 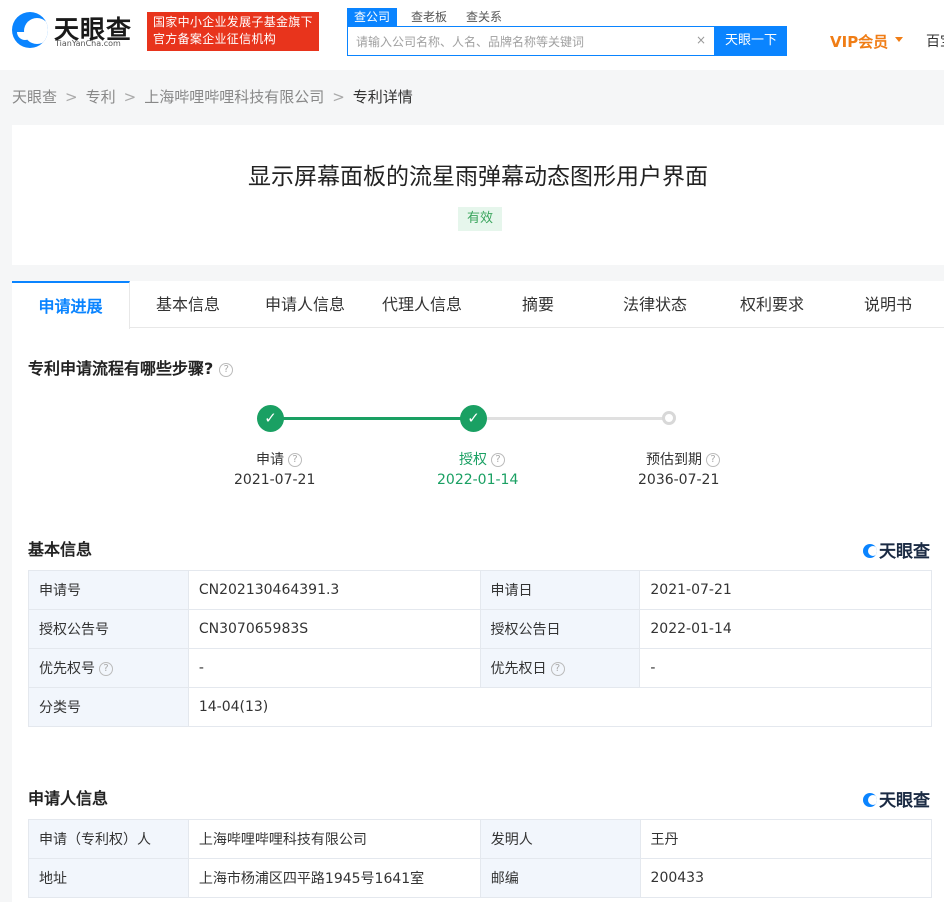 What do you see at coordinates (121, 368) in the screenshot?
I see `process-question-text: 专利申请流程有哪些步骤?` at bounding box center [121, 368].